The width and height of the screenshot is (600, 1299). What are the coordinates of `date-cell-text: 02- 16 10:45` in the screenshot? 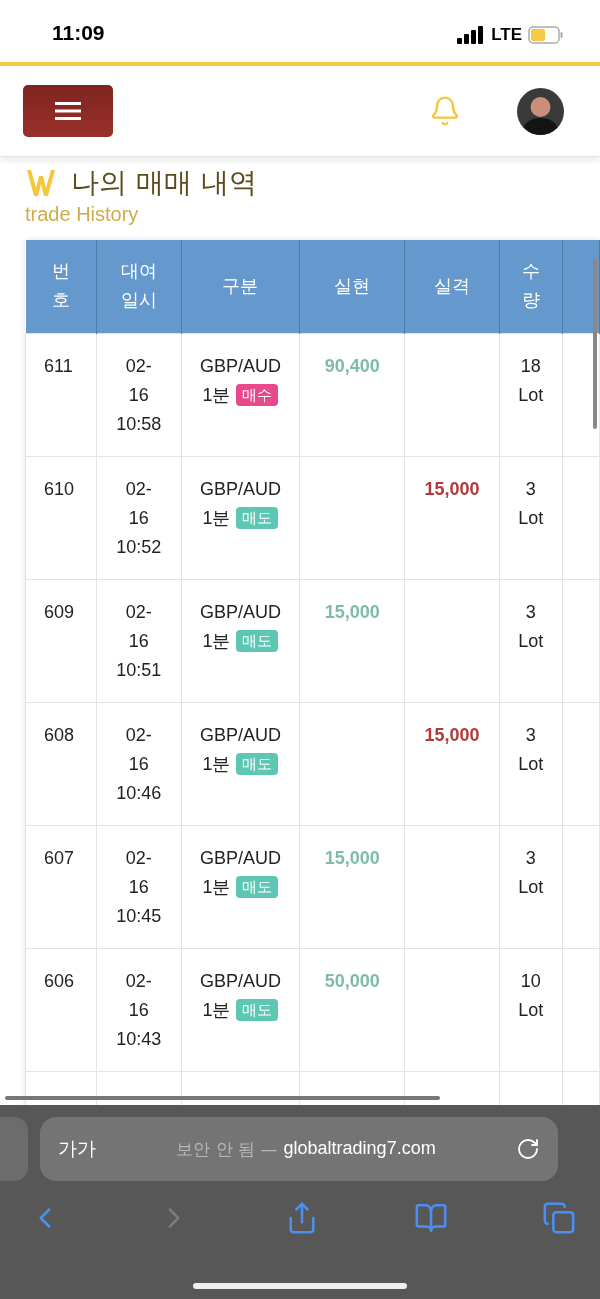 It's located at (139, 887).